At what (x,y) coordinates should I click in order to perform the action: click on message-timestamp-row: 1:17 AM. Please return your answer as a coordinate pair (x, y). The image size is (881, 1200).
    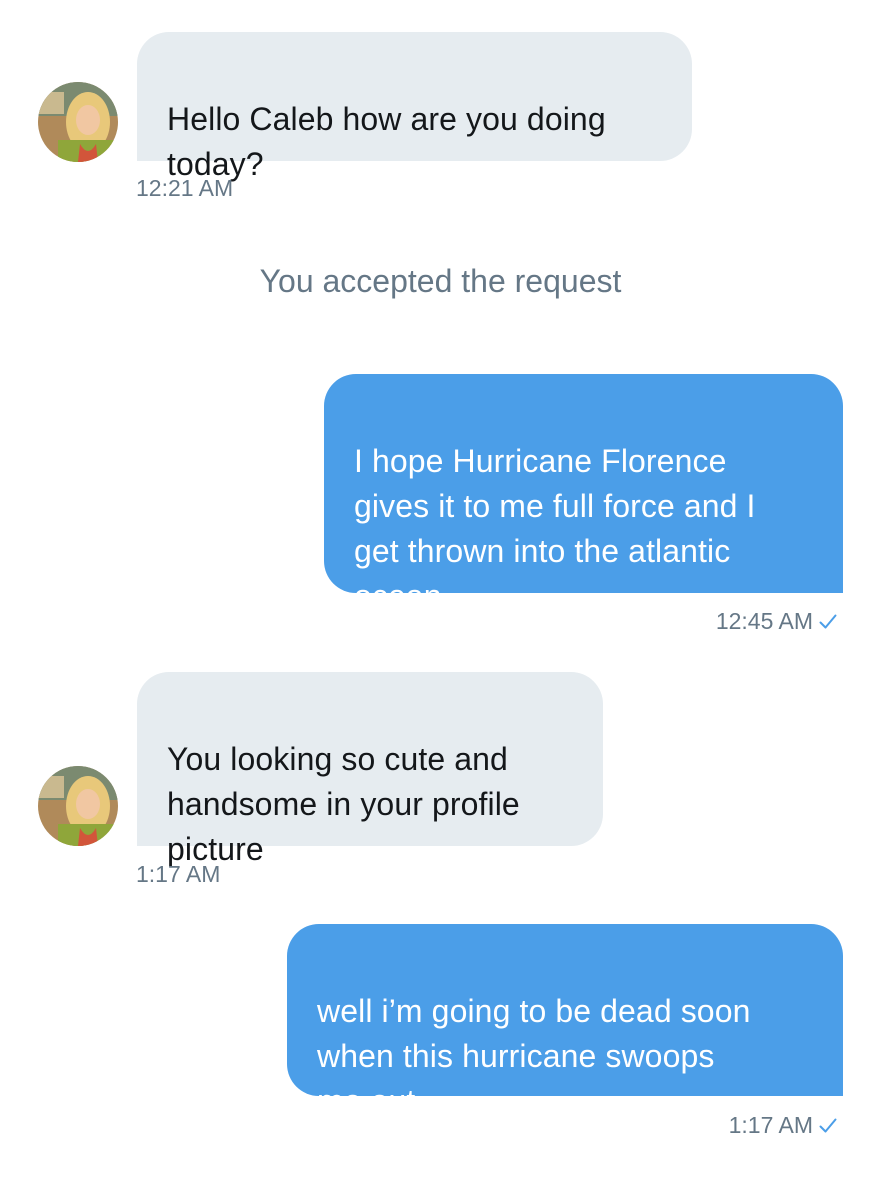
    Looking at the image, I should click on (783, 1125).